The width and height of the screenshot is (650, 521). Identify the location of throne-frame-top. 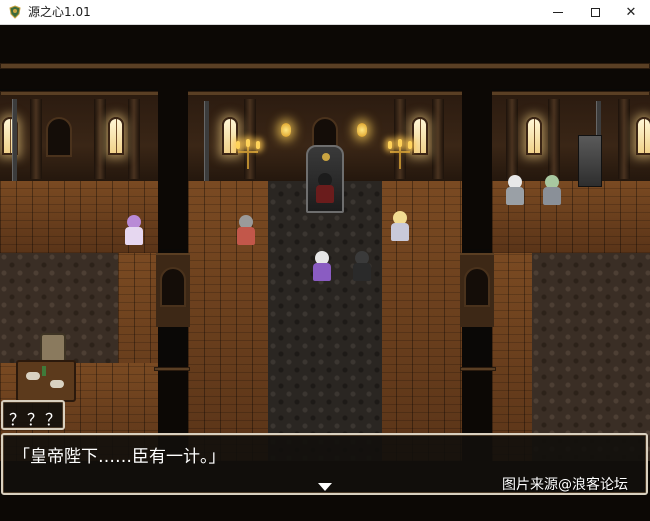
(325, 93).